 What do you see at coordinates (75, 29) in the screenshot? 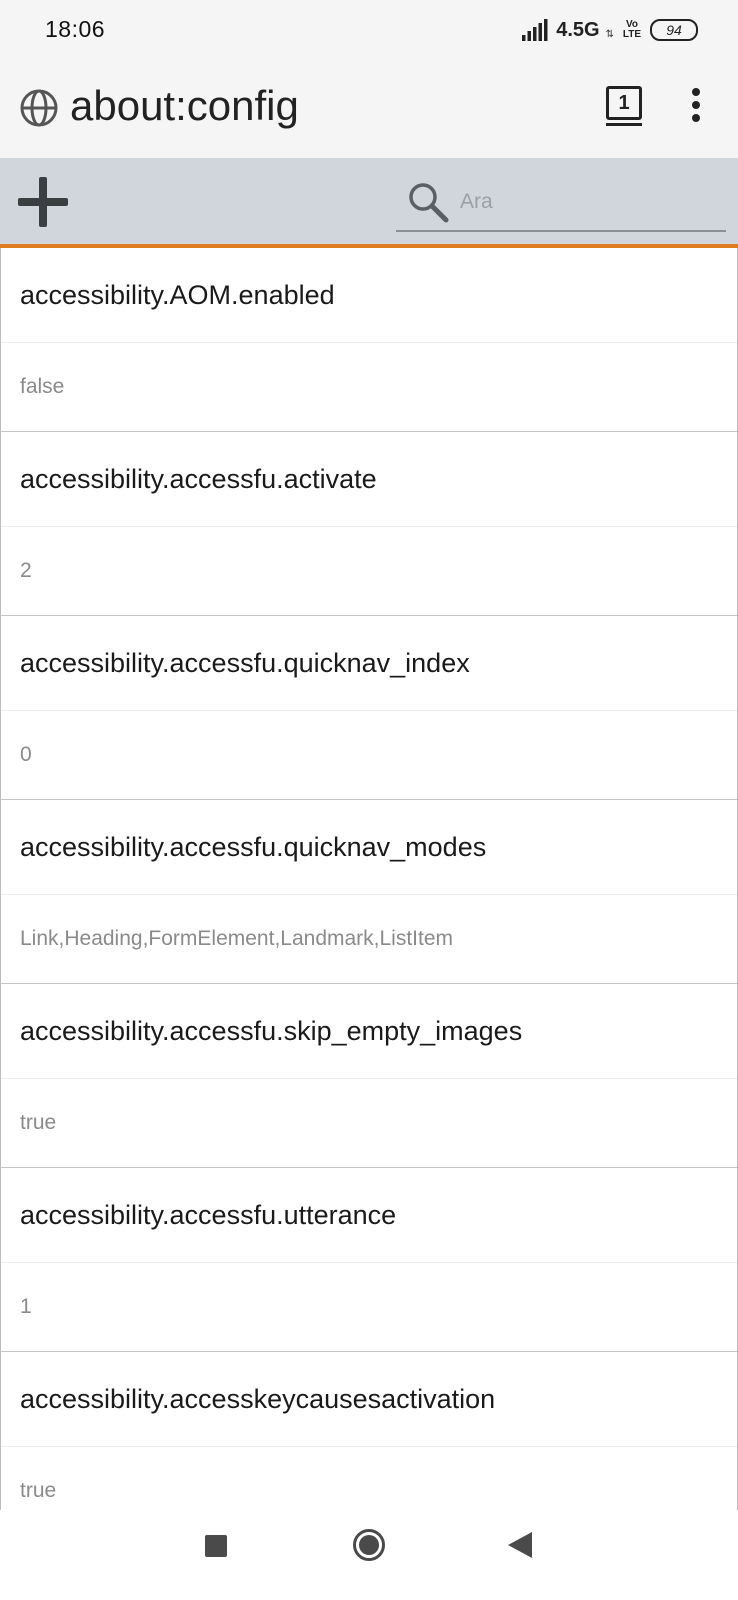
I see `status-time: 18:06` at bounding box center [75, 29].